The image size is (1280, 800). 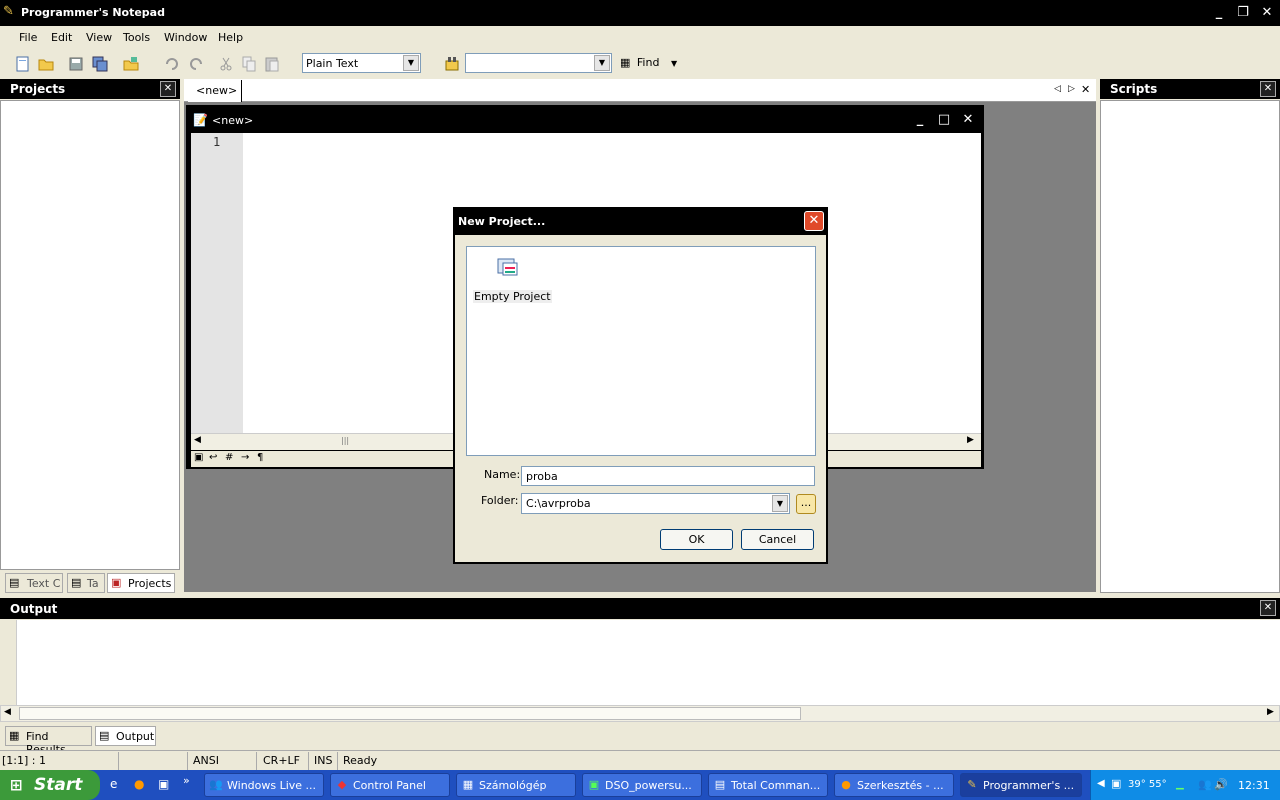 I want to click on cancel-button: Cancel, so click(x=777, y=539).